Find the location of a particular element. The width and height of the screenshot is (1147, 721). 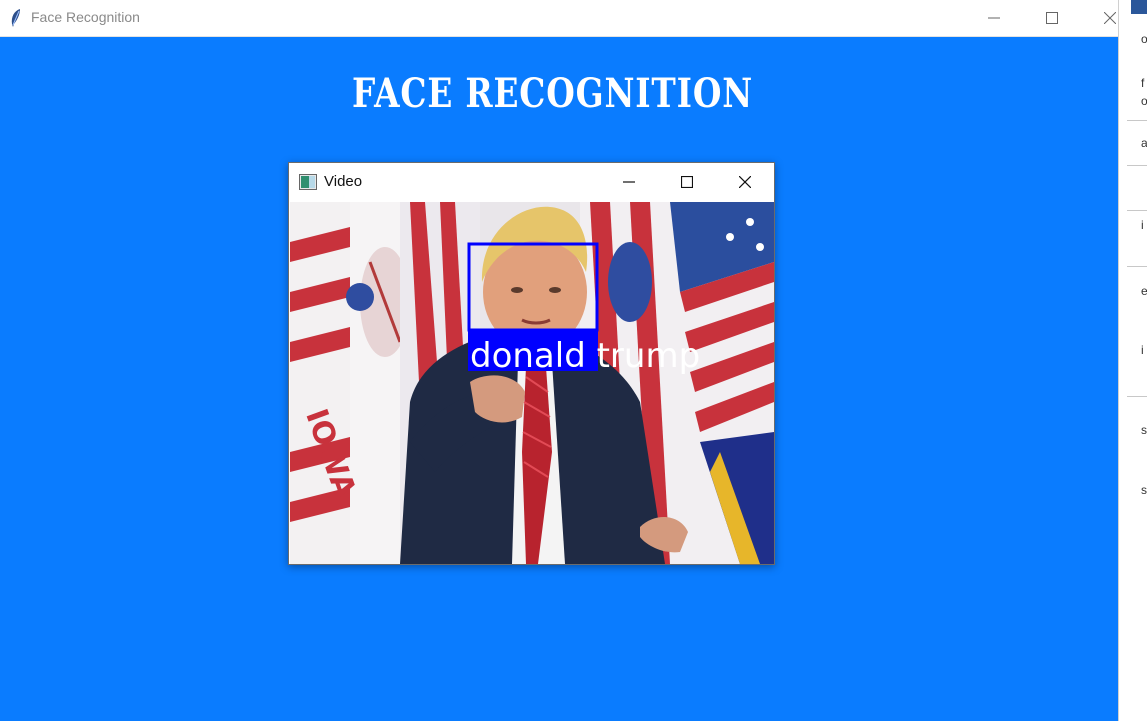

video-maximize-button is located at coordinates (687, 182).